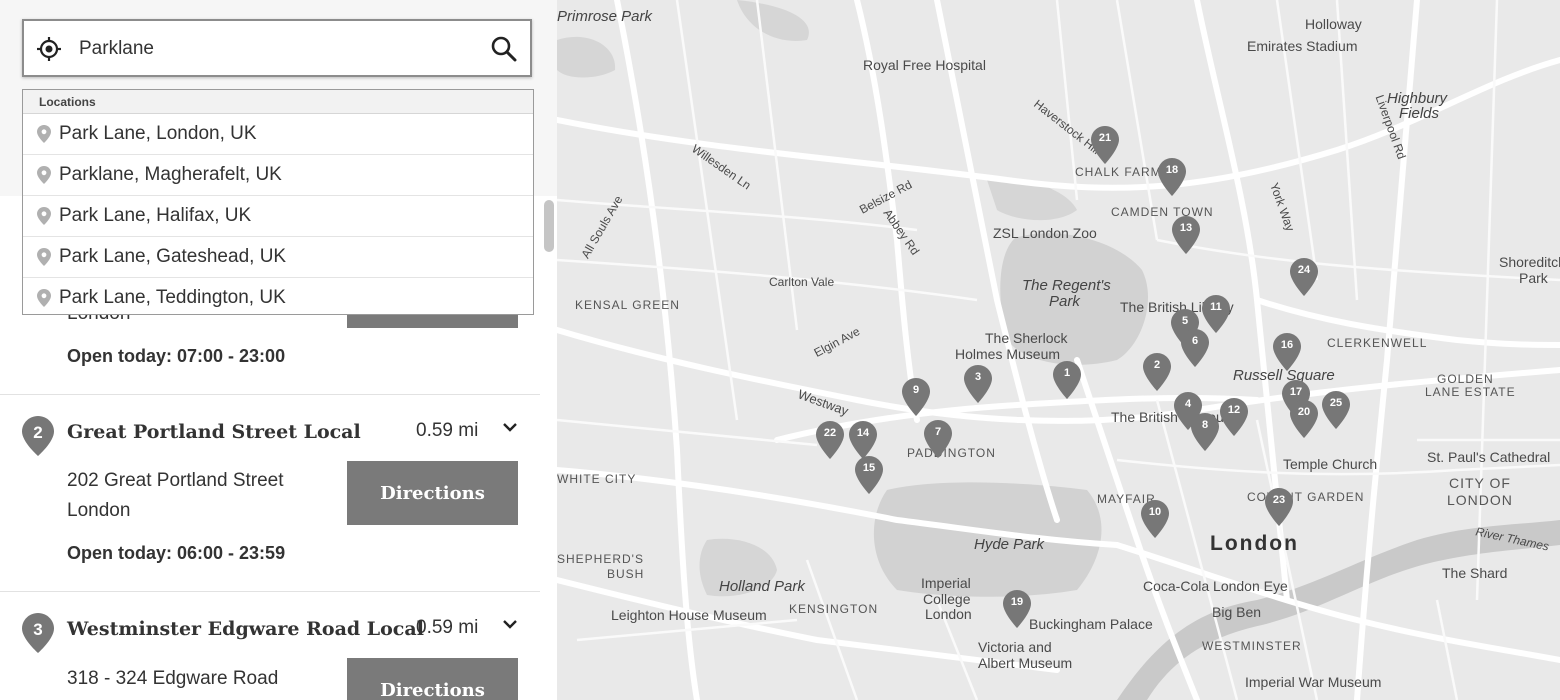 This screenshot has height=700, width=1560. I want to click on map-label: Shoreditch, so click(1529, 262).